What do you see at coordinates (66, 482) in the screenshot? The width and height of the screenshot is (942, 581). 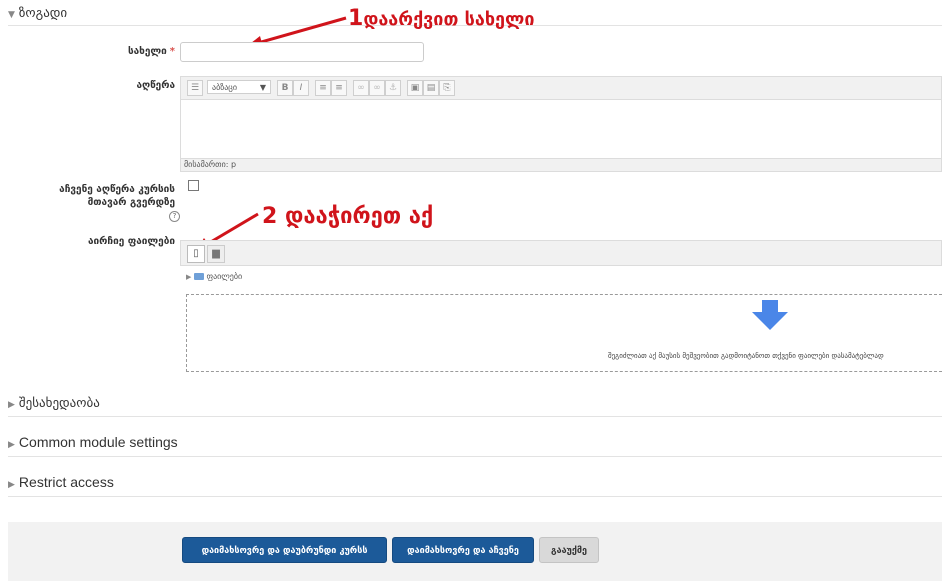 I see `section-restrict-access-title: Restrict access` at bounding box center [66, 482].